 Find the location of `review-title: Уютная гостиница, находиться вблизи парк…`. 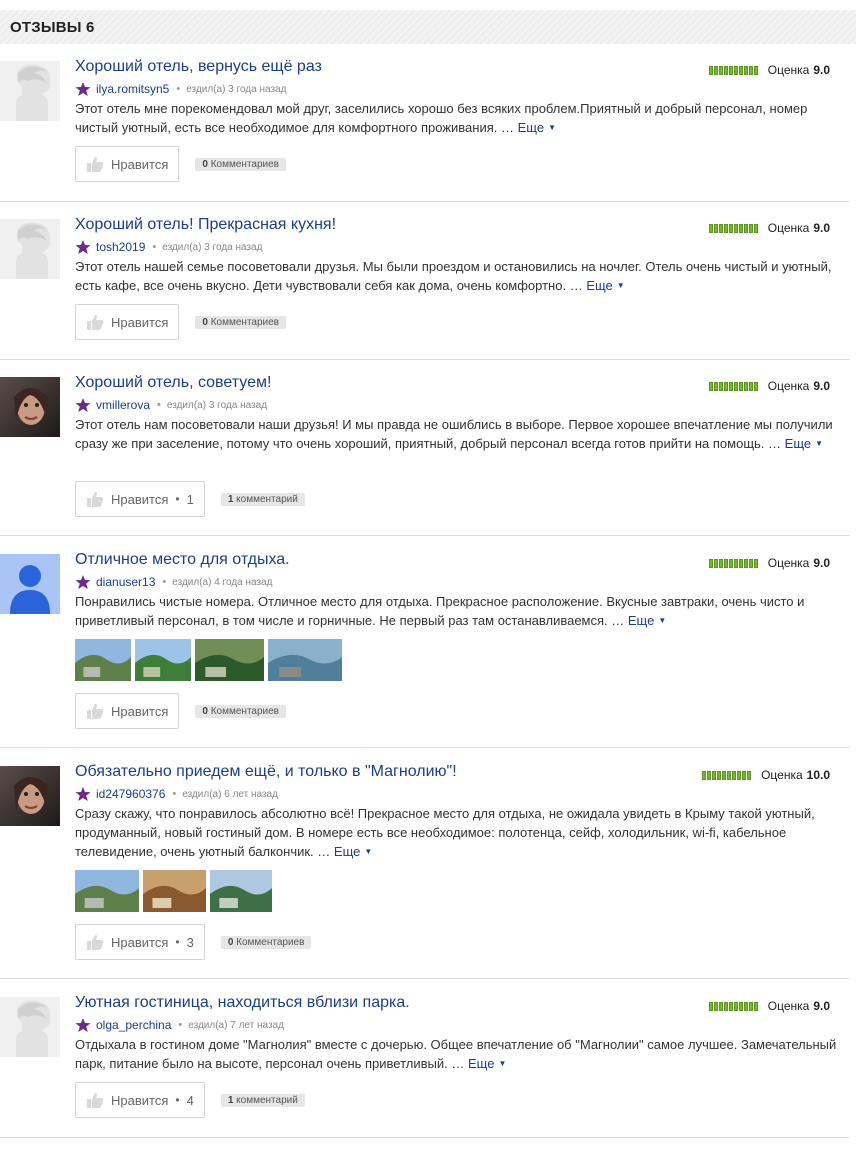

review-title: Уютная гостиница, находиться вблизи парк… is located at coordinates (242, 1003).